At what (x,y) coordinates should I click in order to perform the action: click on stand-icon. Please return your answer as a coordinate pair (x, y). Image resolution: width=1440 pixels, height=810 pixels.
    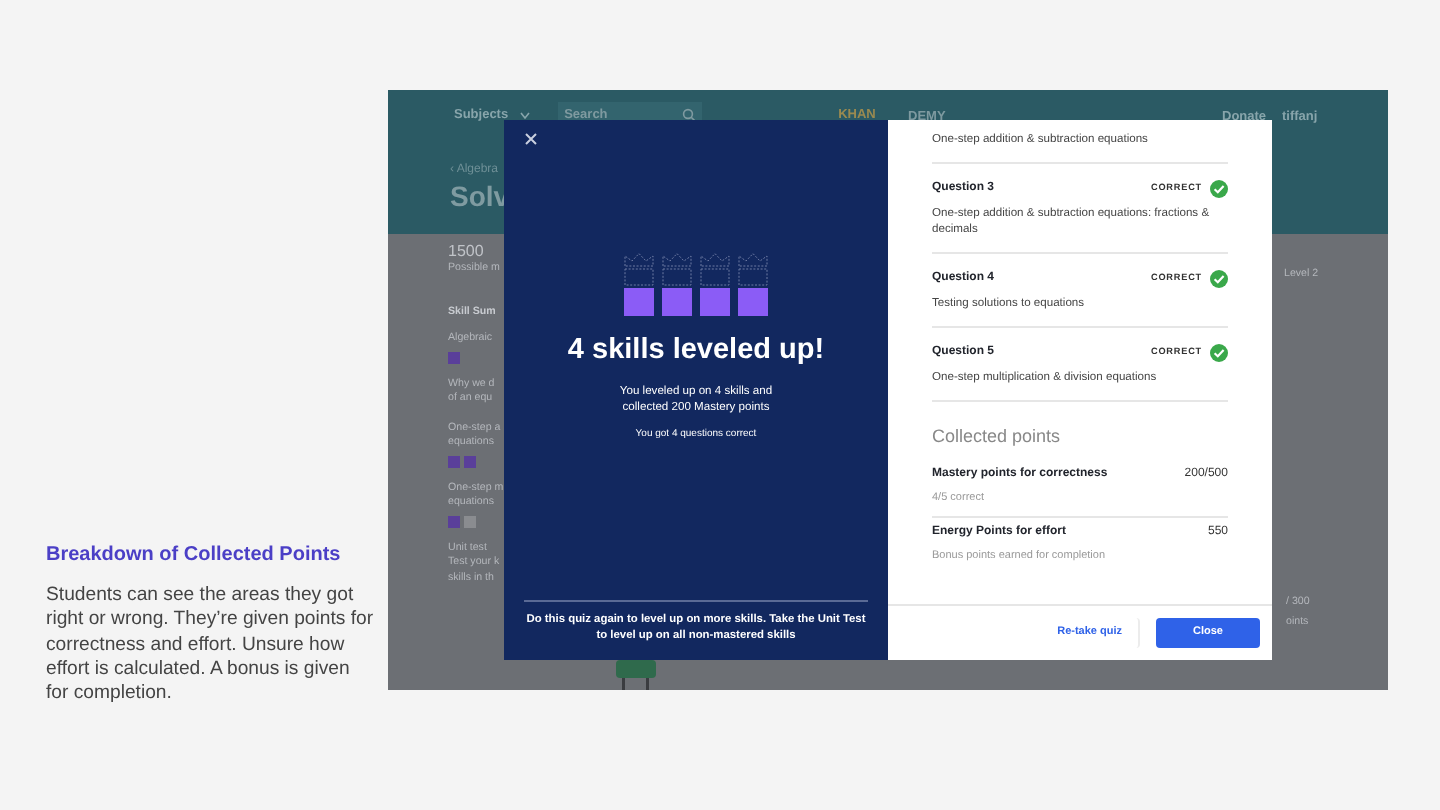
    Looking at the image, I should click on (636, 675).